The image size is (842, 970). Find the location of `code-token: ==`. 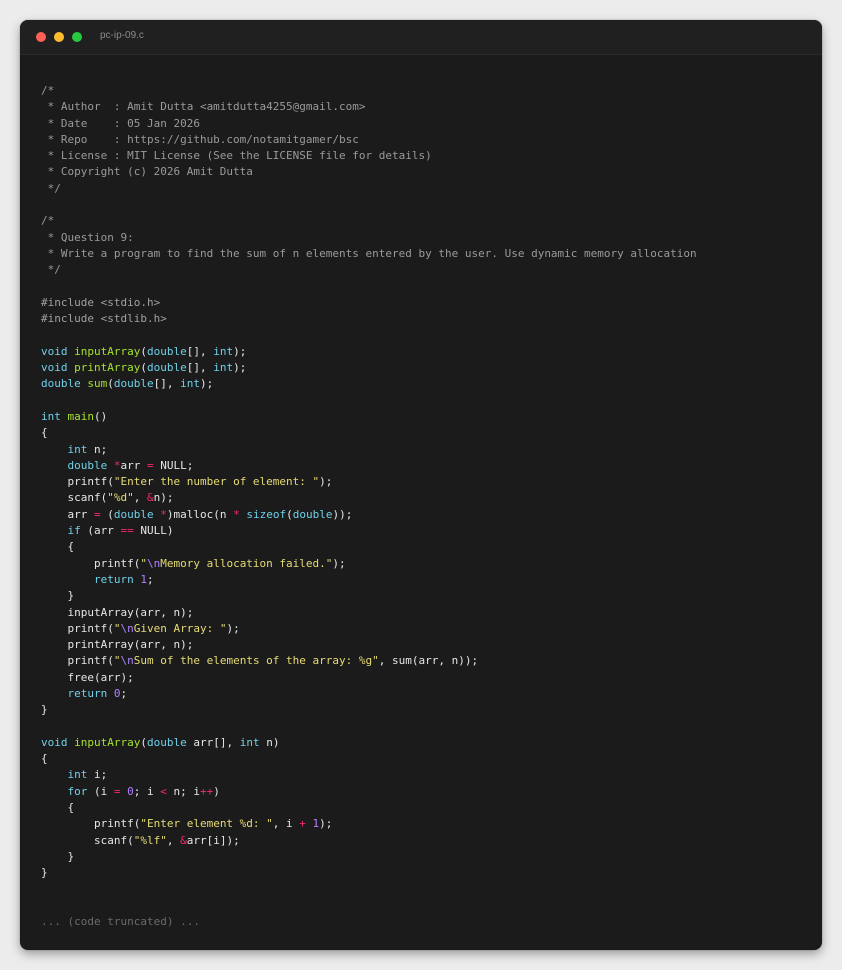

code-token: == is located at coordinates (127, 531).